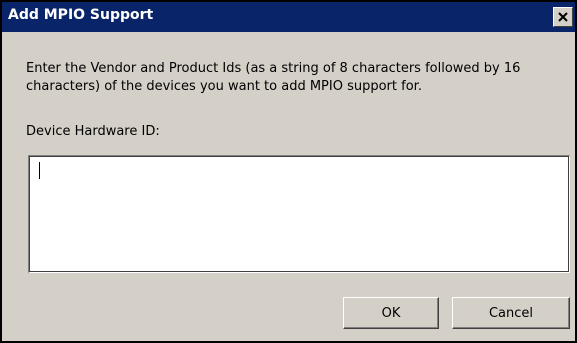 The width and height of the screenshot is (577, 343). What do you see at coordinates (391, 313) in the screenshot?
I see `ok-button: OK` at bounding box center [391, 313].